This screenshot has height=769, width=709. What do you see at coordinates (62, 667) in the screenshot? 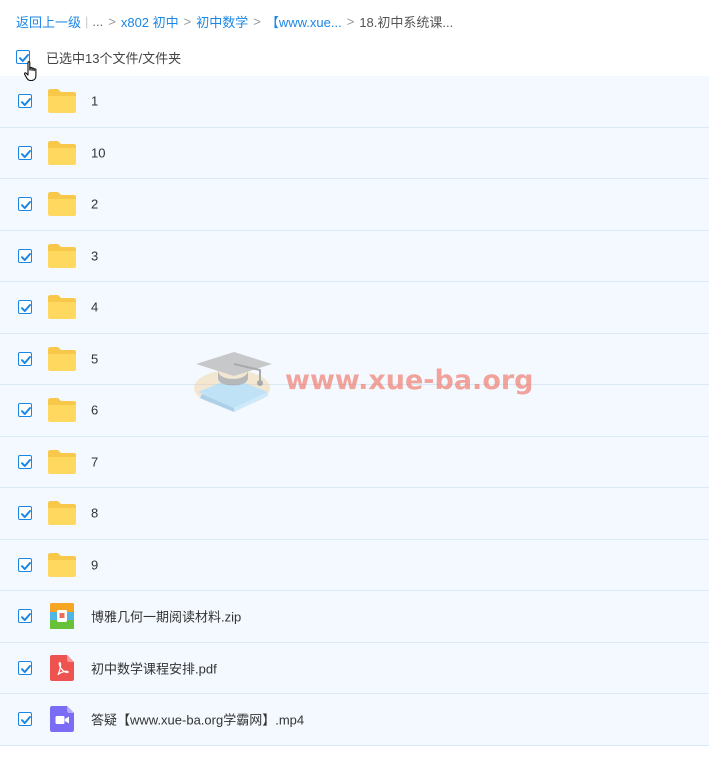
I see `pdf-file-icon` at bounding box center [62, 667].